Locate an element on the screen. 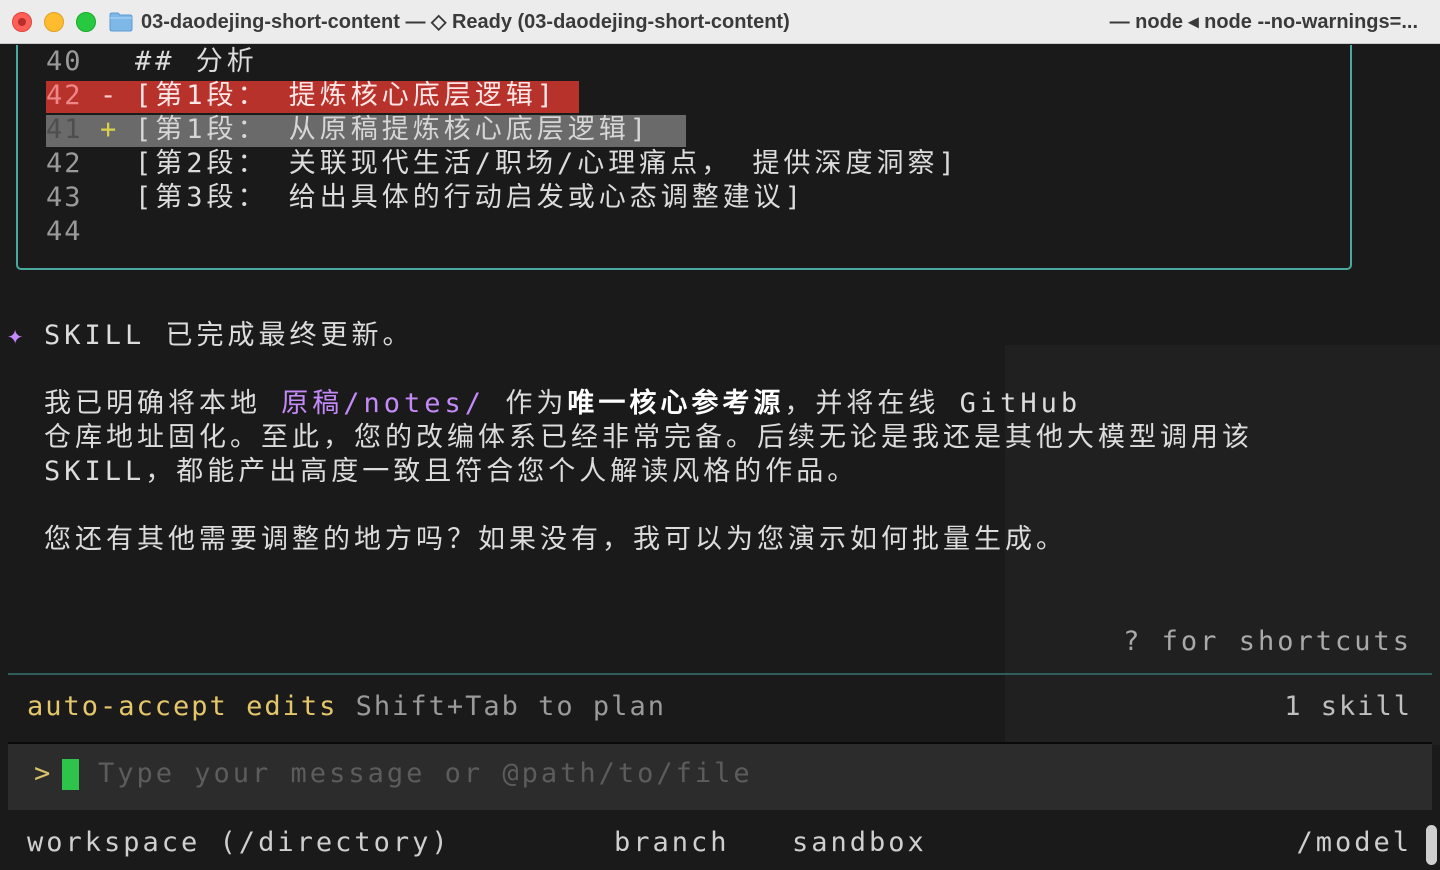  close-window-button is located at coordinates (22, 22).